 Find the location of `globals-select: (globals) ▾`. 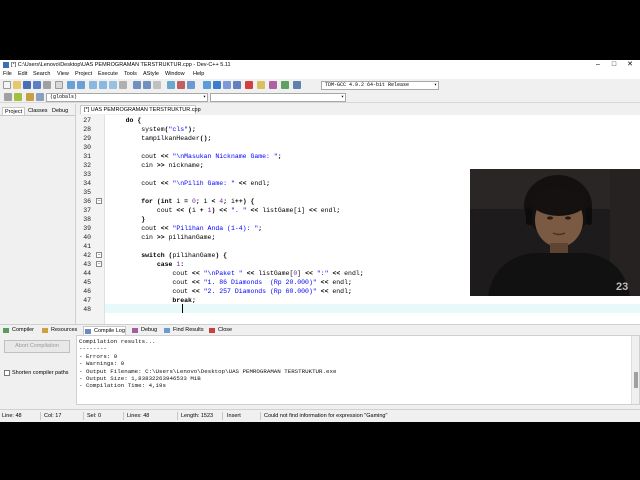

globals-select: (globals) ▾ is located at coordinates (127, 97).